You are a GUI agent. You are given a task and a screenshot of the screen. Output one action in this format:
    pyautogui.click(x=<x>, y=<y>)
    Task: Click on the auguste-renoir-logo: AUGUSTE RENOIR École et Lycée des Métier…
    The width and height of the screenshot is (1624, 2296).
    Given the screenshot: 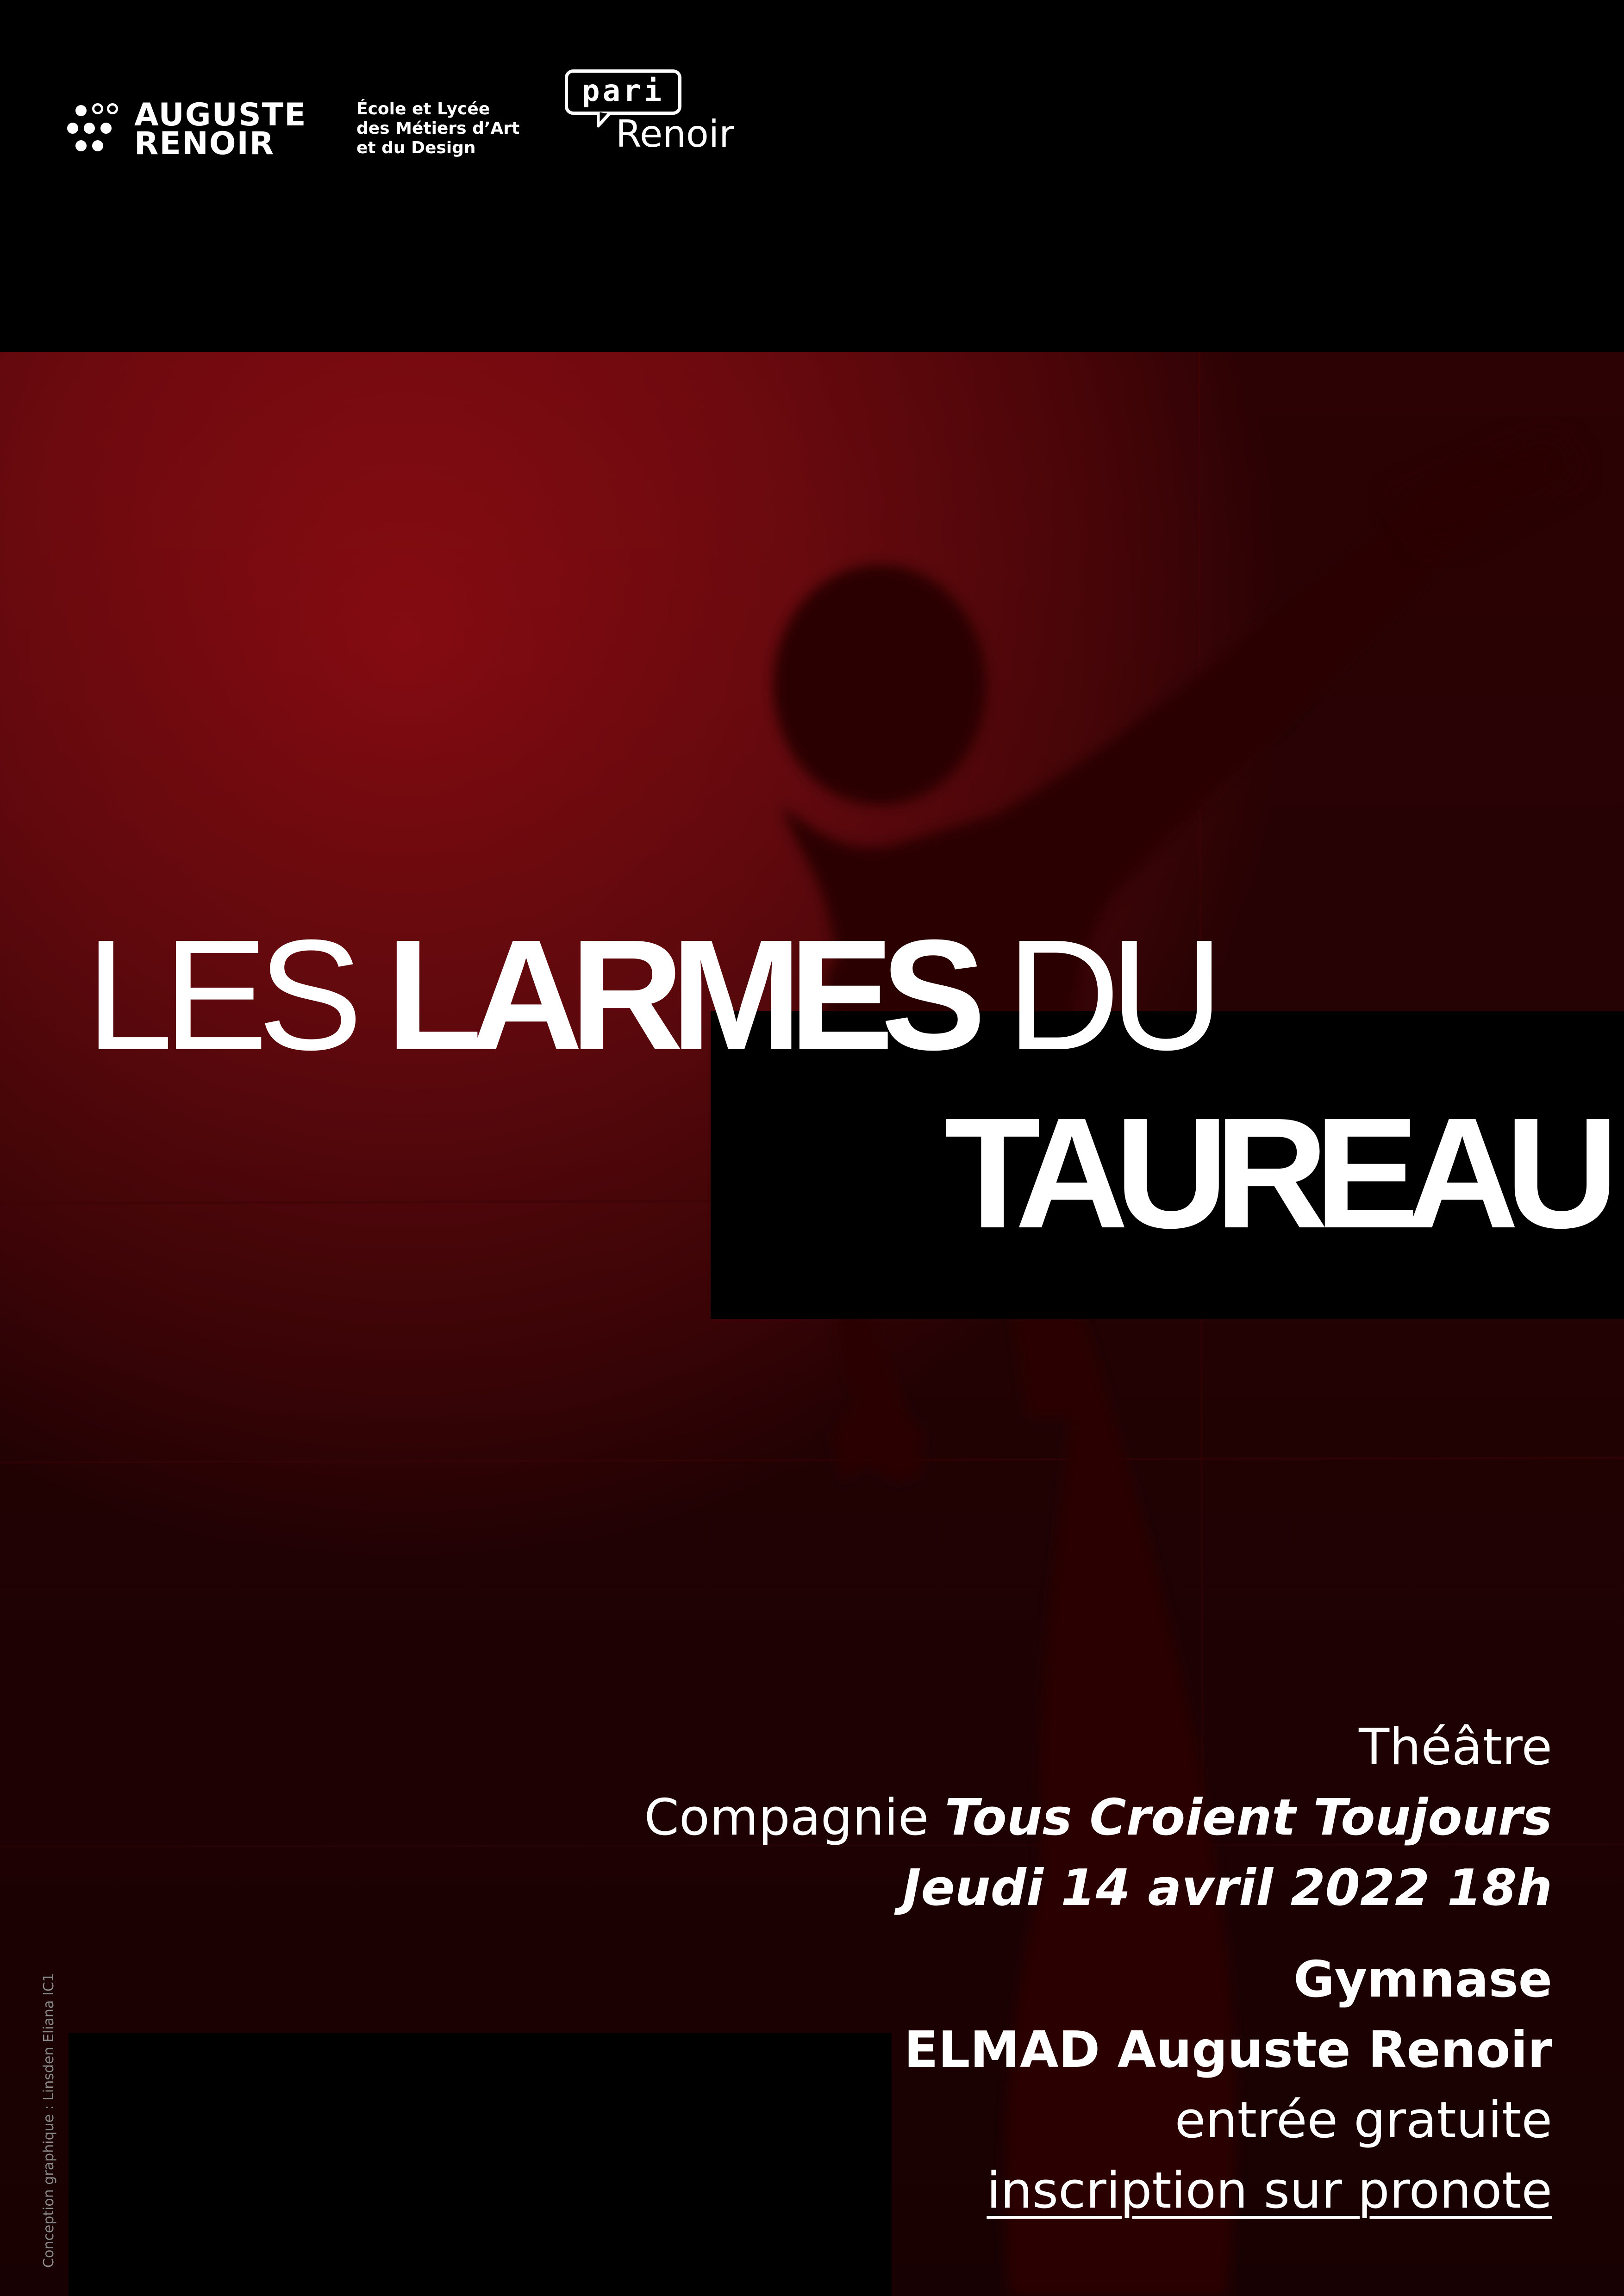 What is the action you would take?
    pyautogui.click(x=293, y=132)
    